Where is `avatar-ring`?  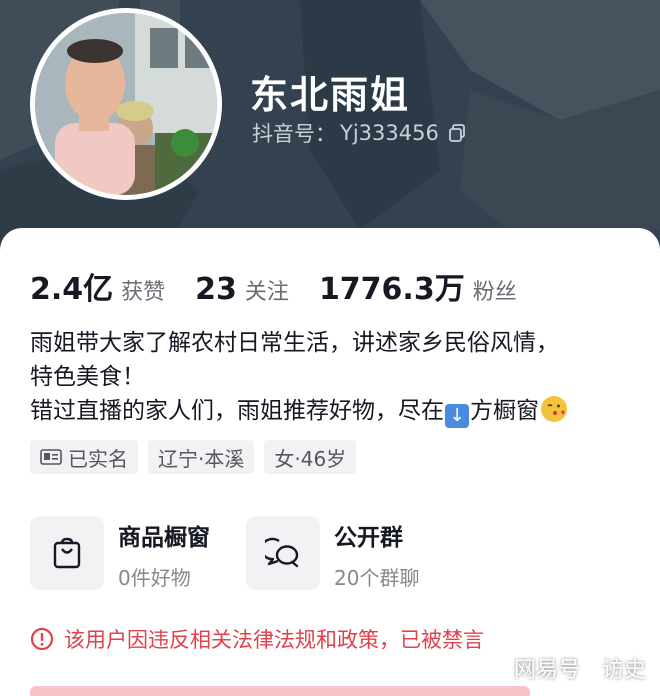 avatar-ring is located at coordinates (126, 104).